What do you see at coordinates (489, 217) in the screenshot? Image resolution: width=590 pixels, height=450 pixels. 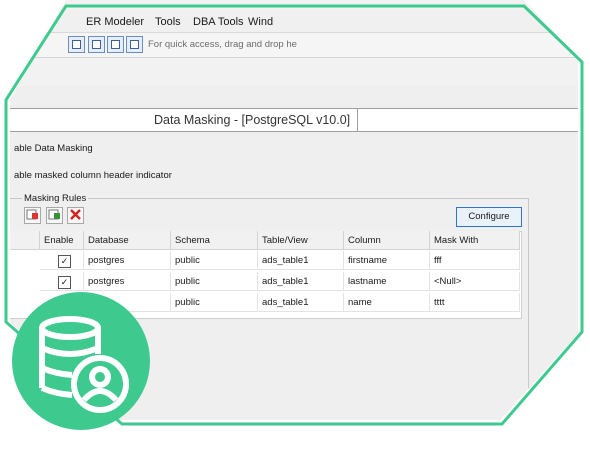 I see `configure-button: Configure` at bounding box center [489, 217].